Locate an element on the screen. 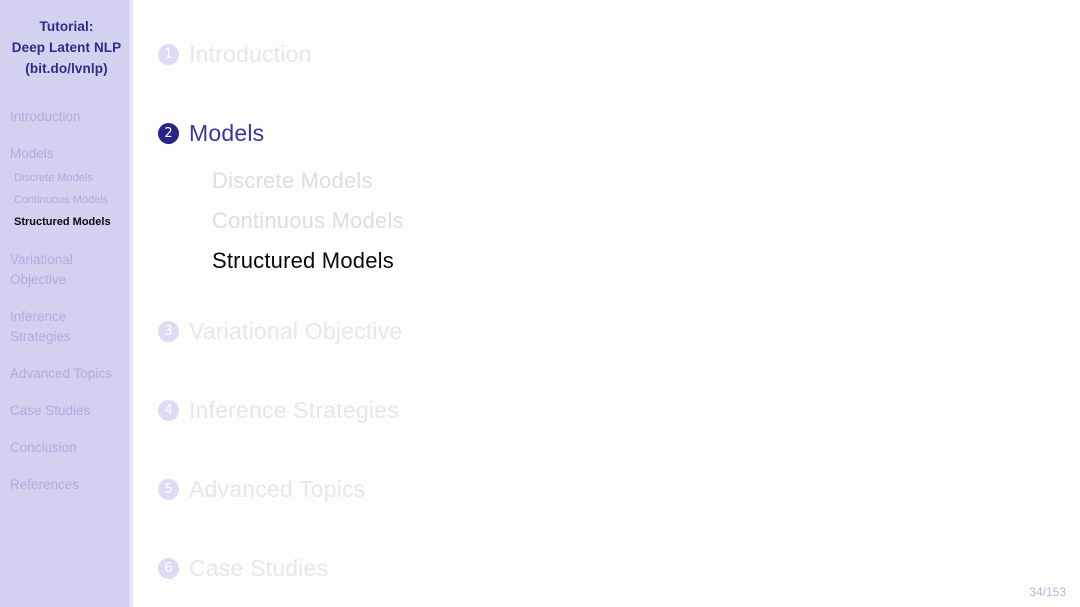  toc-number-badge: 6 is located at coordinates (168, 568).